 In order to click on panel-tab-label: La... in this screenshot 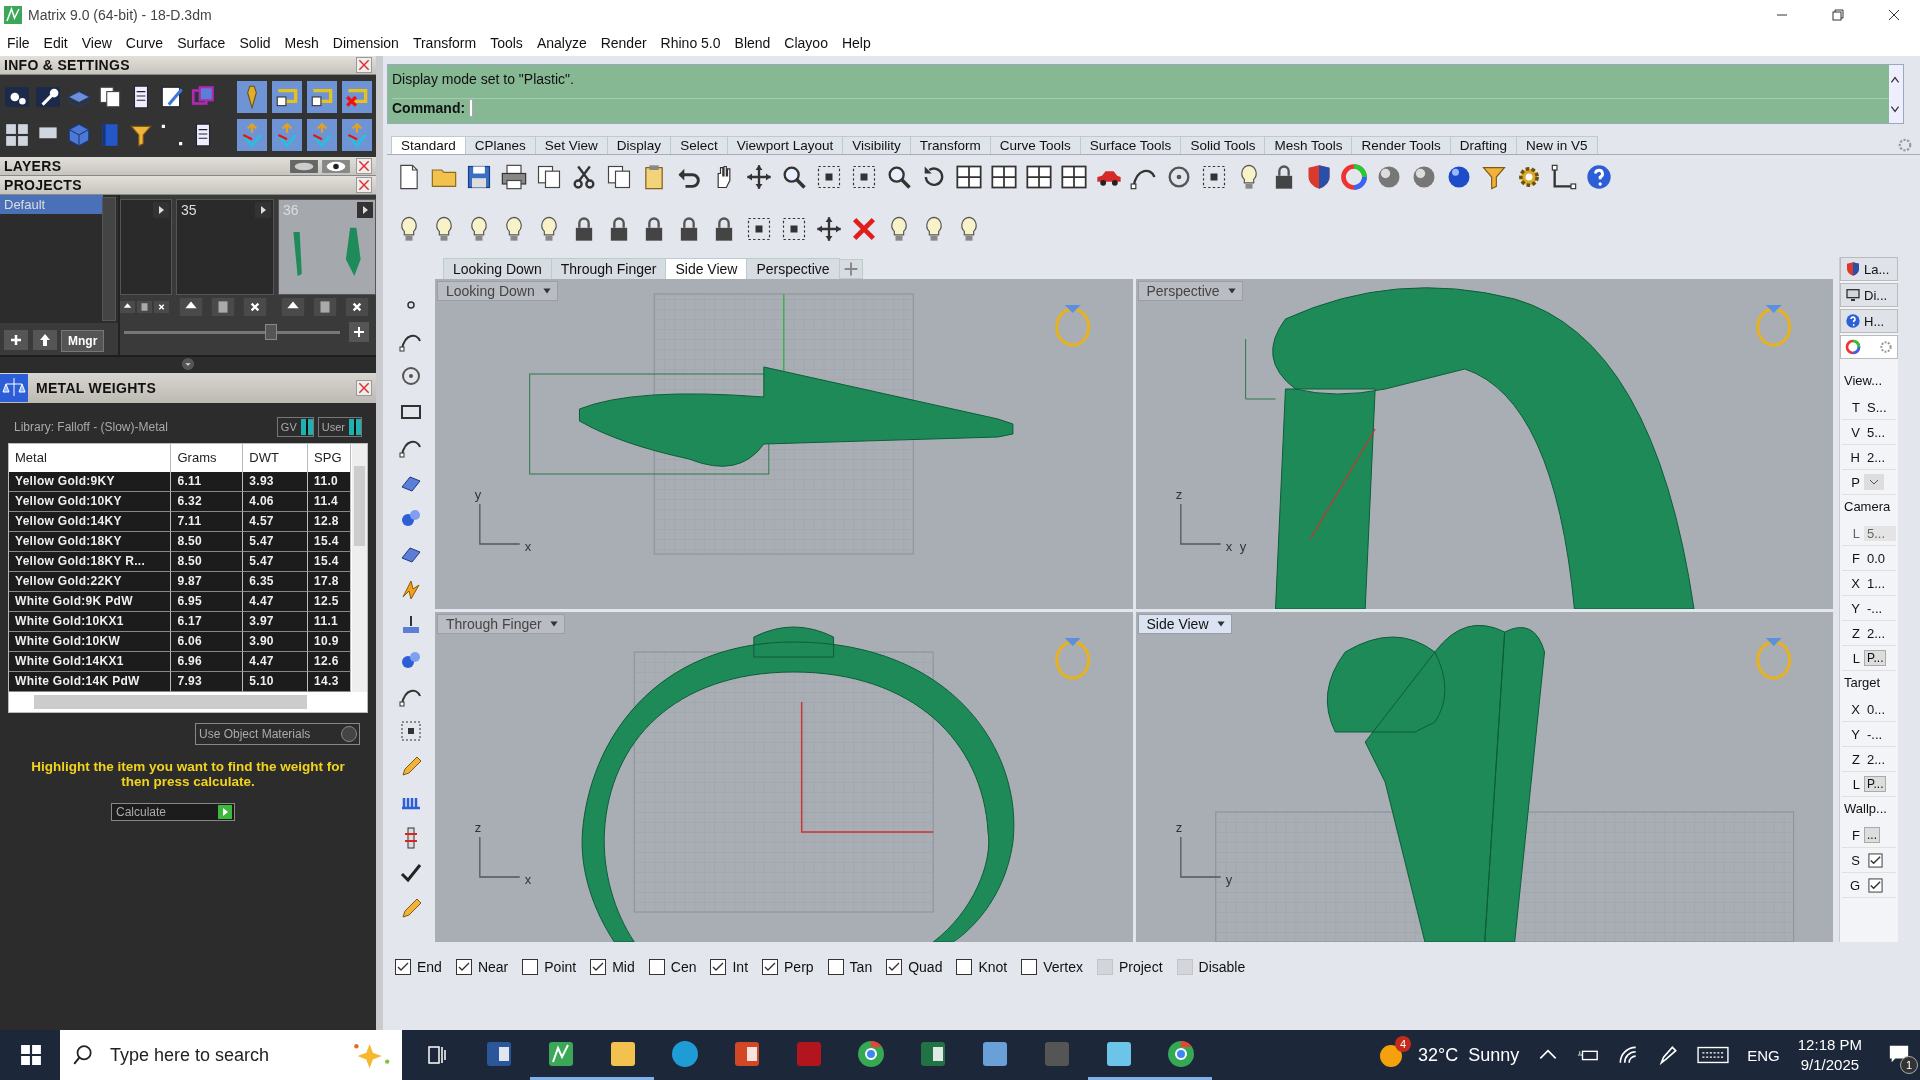, I will do `click(1877, 269)`.